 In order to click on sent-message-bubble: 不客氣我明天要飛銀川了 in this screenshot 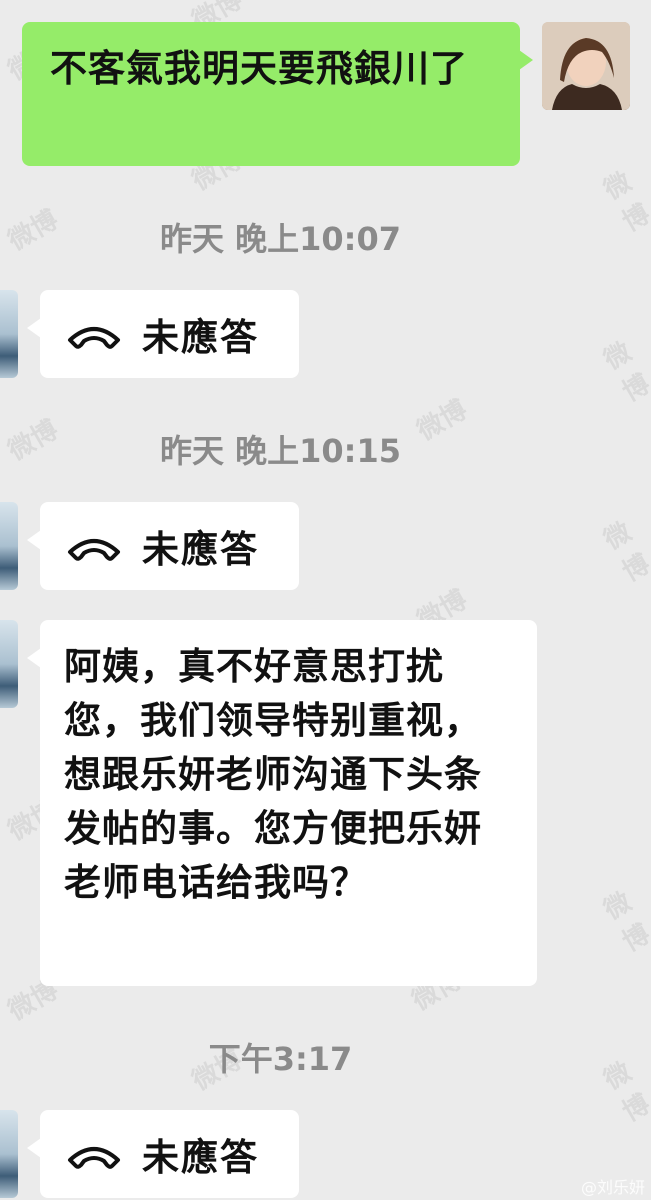, I will do `click(277, 94)`.